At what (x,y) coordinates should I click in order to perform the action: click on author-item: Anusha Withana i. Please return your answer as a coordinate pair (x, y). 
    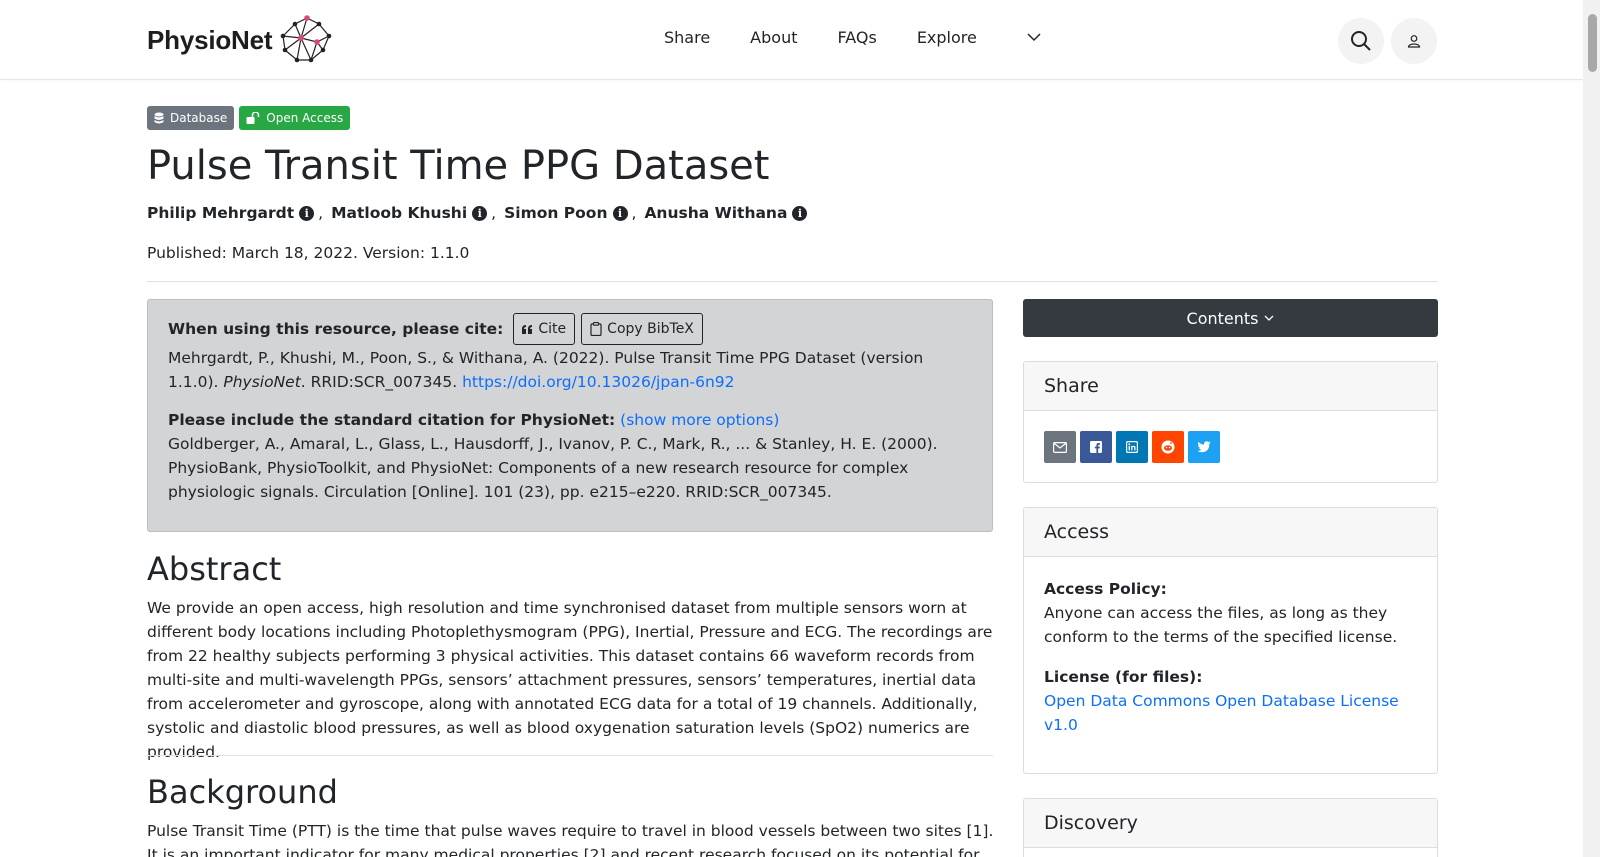
    Looking at the image, I should click on (726, 213).